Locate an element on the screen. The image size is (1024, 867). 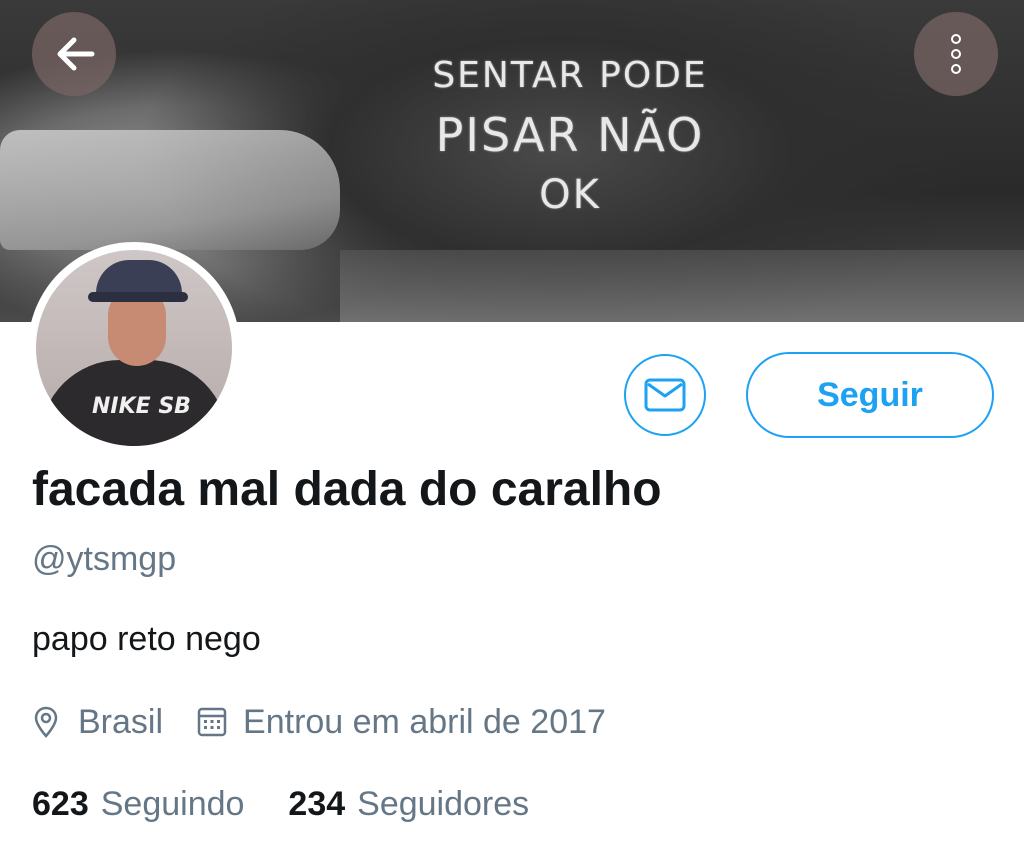
avatar: NIKE SB is located at coordinates (134, 348).